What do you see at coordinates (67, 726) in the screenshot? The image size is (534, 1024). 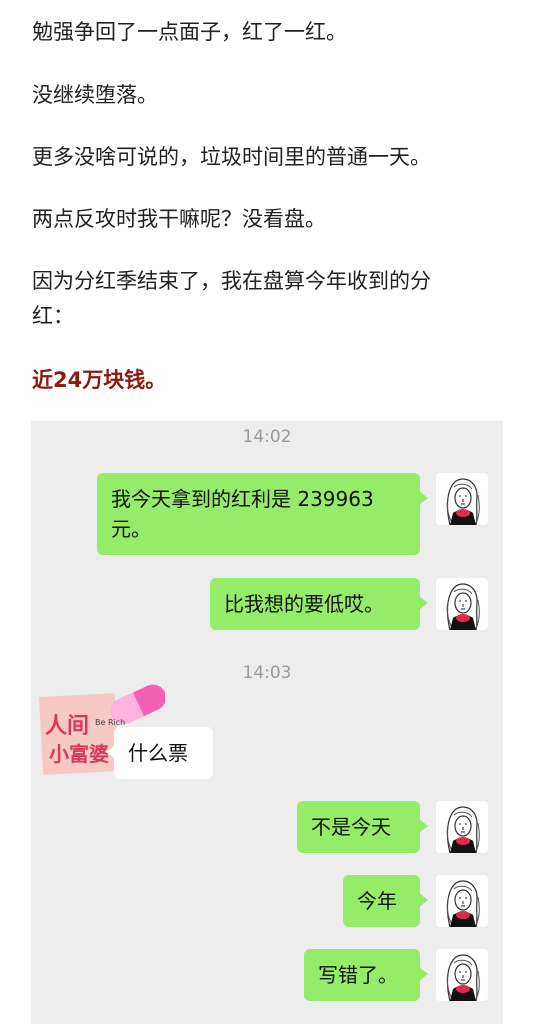 I see `sticker-text-1: 人间` at bounding box center [67, 726].